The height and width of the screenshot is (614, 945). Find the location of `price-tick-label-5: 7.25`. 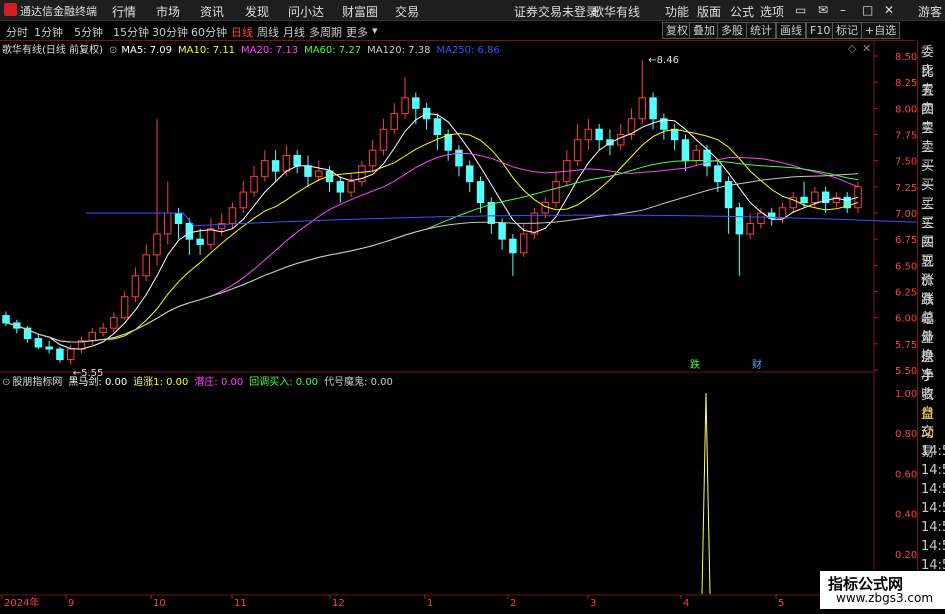

price-tick-label-5: 7.25 is located at coordinates (906, 188).